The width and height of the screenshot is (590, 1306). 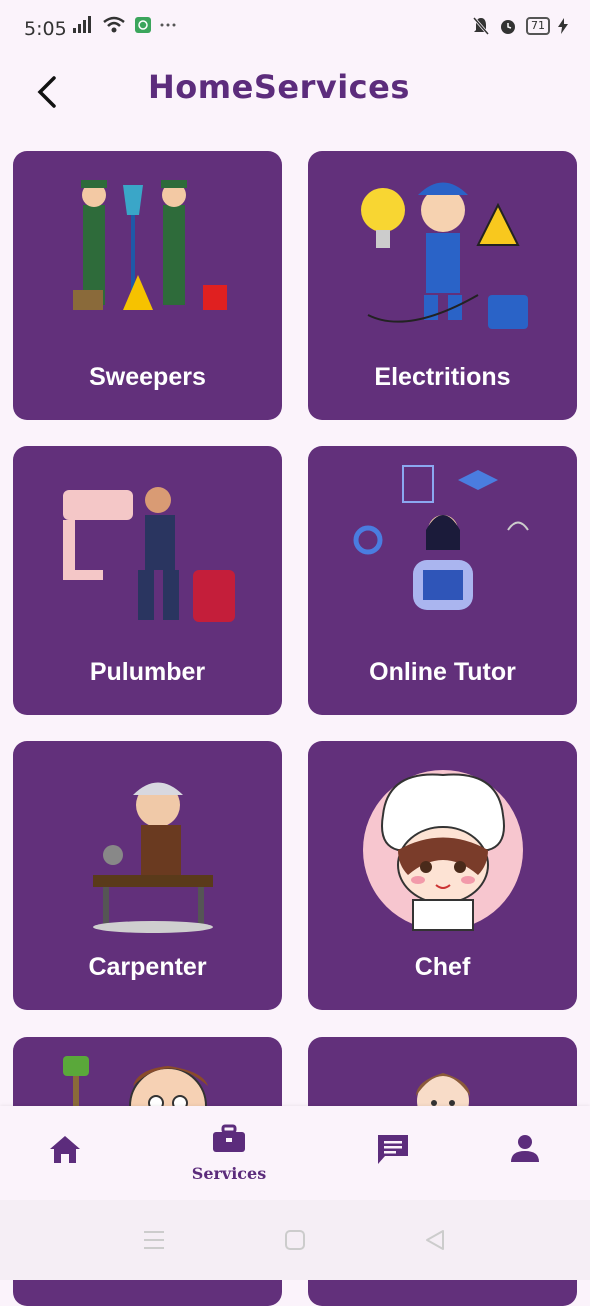 What do you see at coordinates (295, 30) in the screenshot?
I see `status-bar: 5:05 71` at bounding box center [295, 30].